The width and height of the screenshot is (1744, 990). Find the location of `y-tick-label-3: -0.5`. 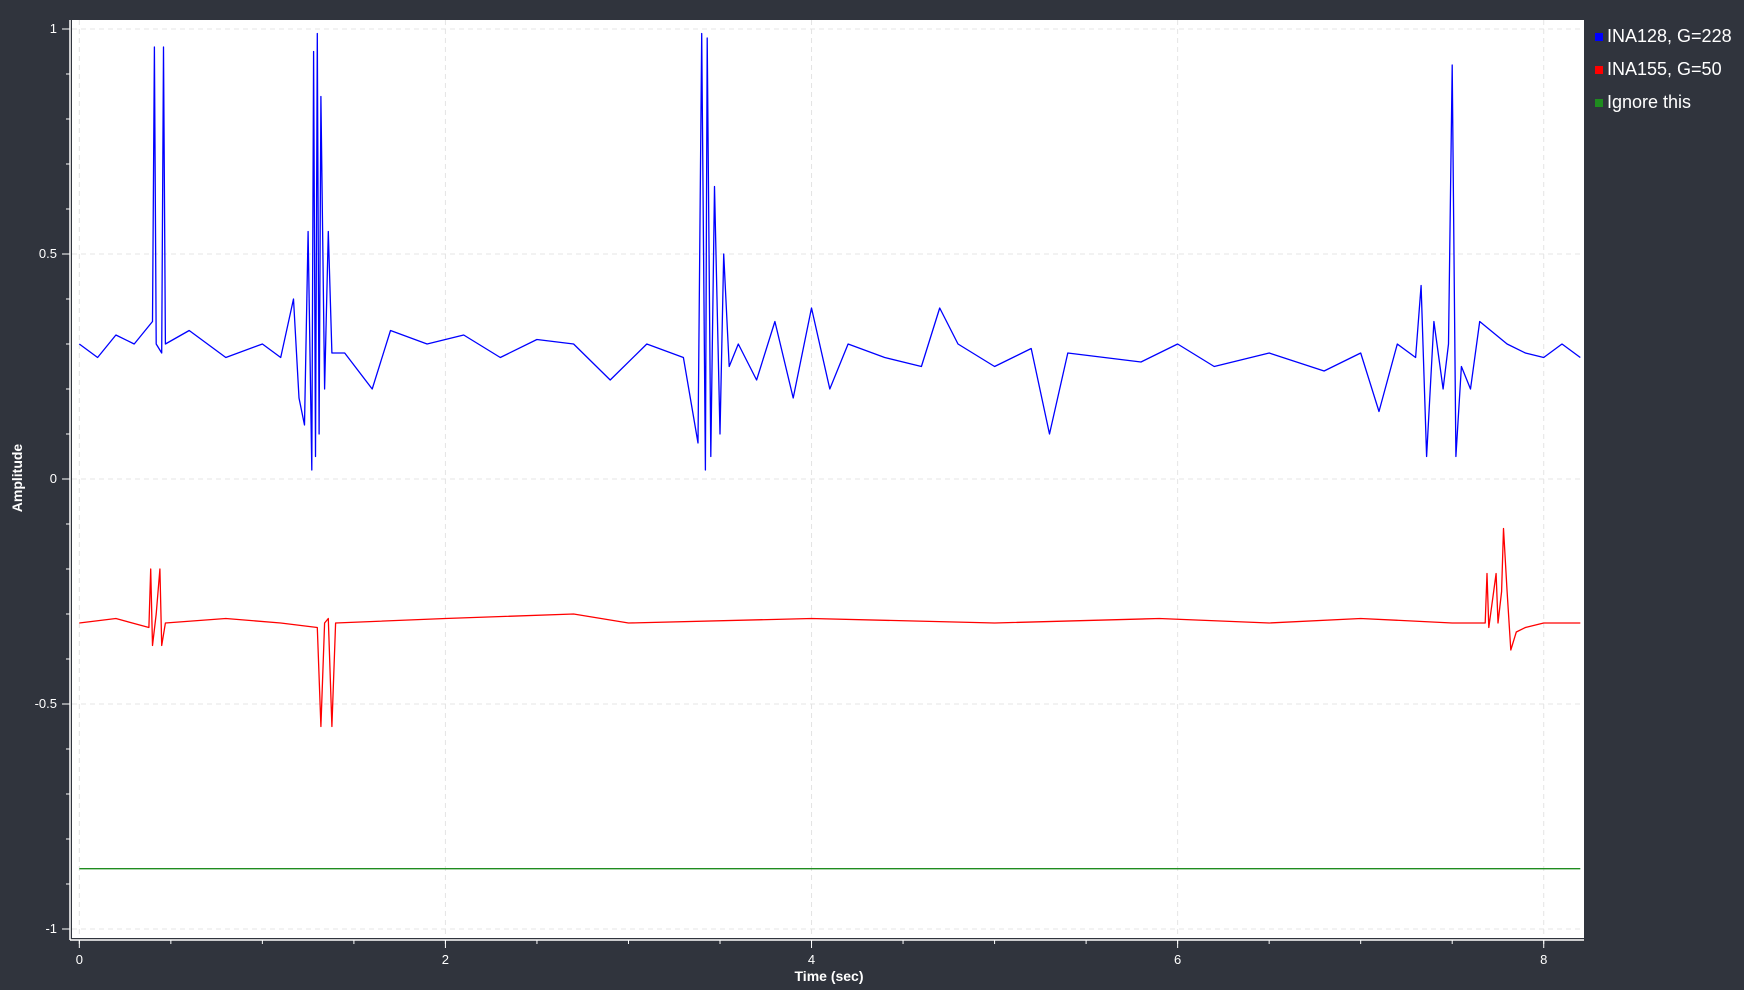

y-tick-label-3: -0.5 is located at coordinates (46, 703).